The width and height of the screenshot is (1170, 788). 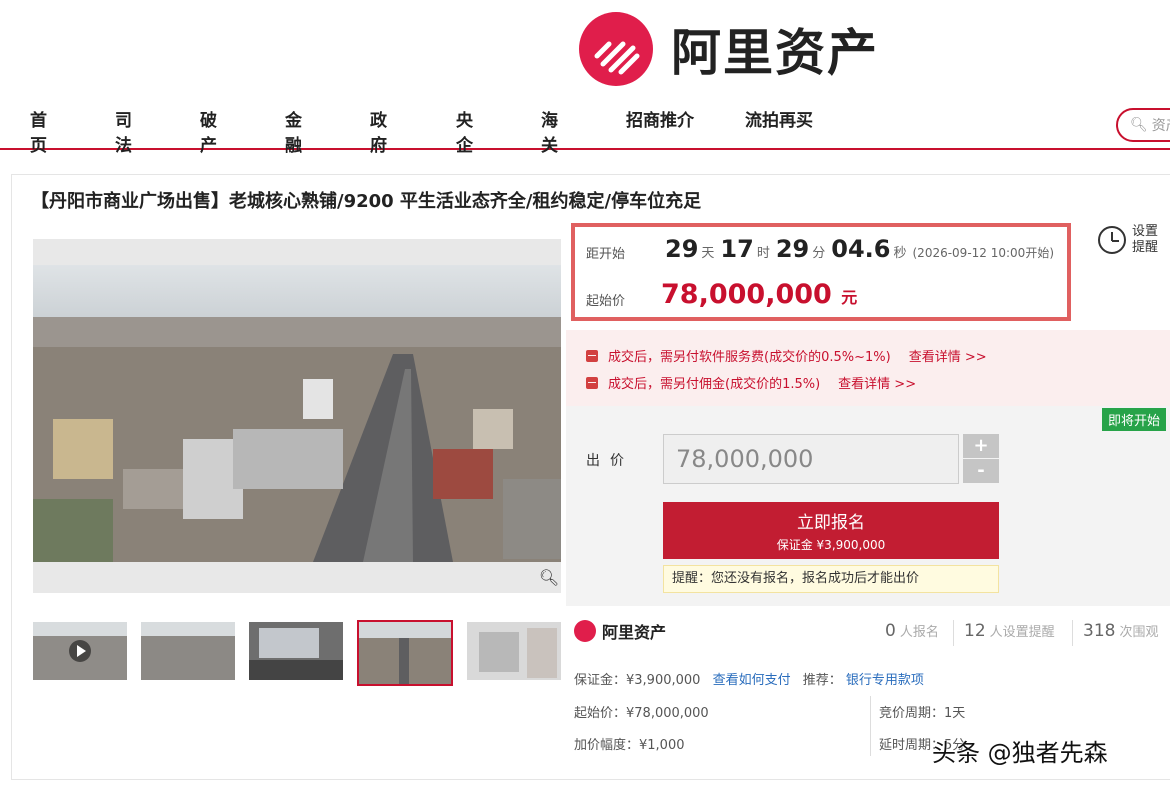 What do you see at coordinates (831, 545) in the screenshot?
I see `deposit-label: 保证金 ¥3,900,000` at bounding box center [831, 545].